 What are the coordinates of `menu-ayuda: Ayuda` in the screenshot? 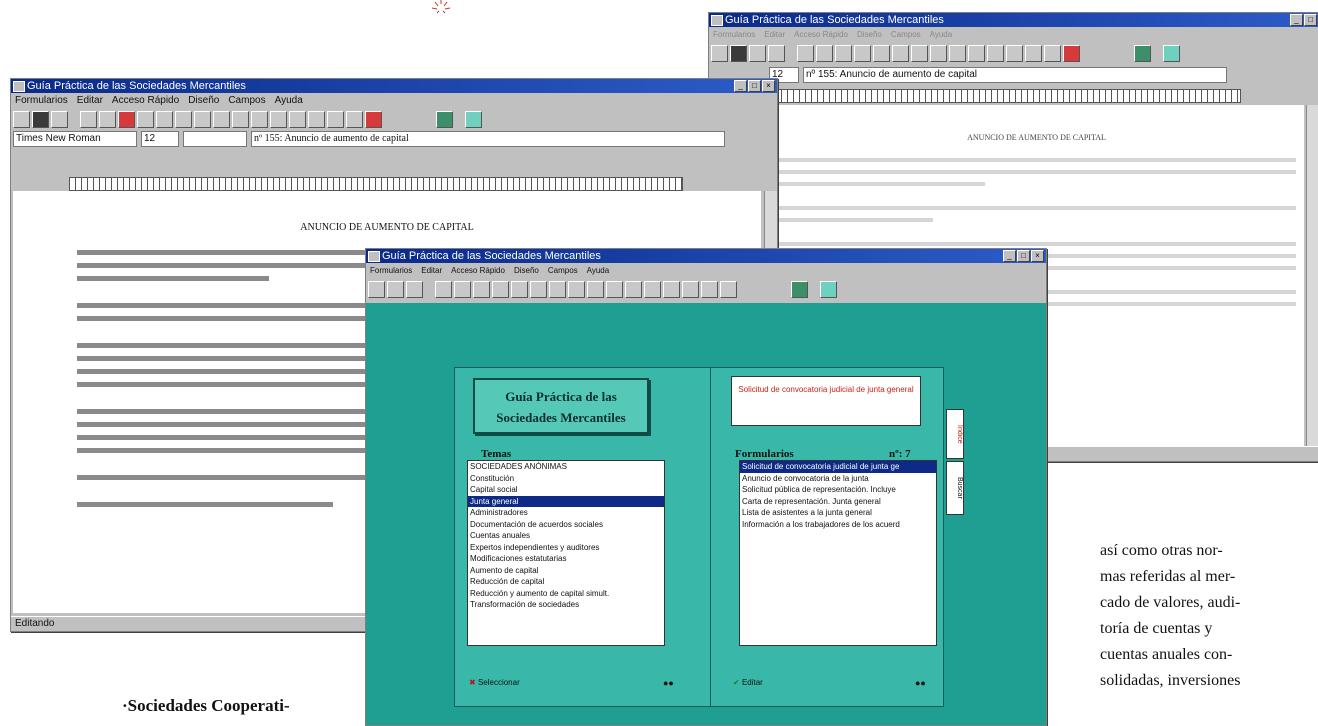 It's located at (941, 34).